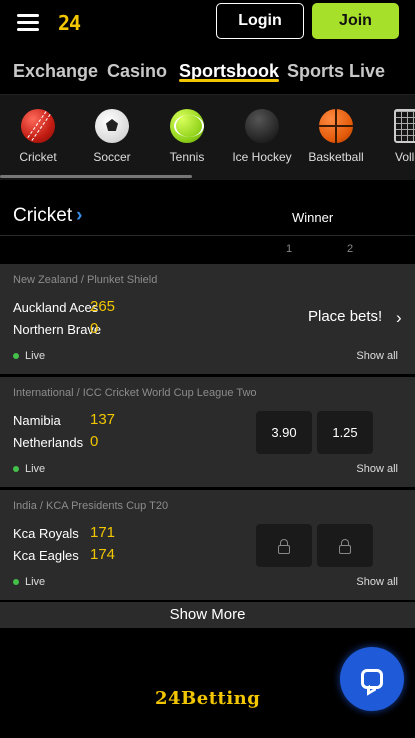 This screenshot has width=415, height=738. I want to click on odds-column-2-label: 2, so click(350, 249).